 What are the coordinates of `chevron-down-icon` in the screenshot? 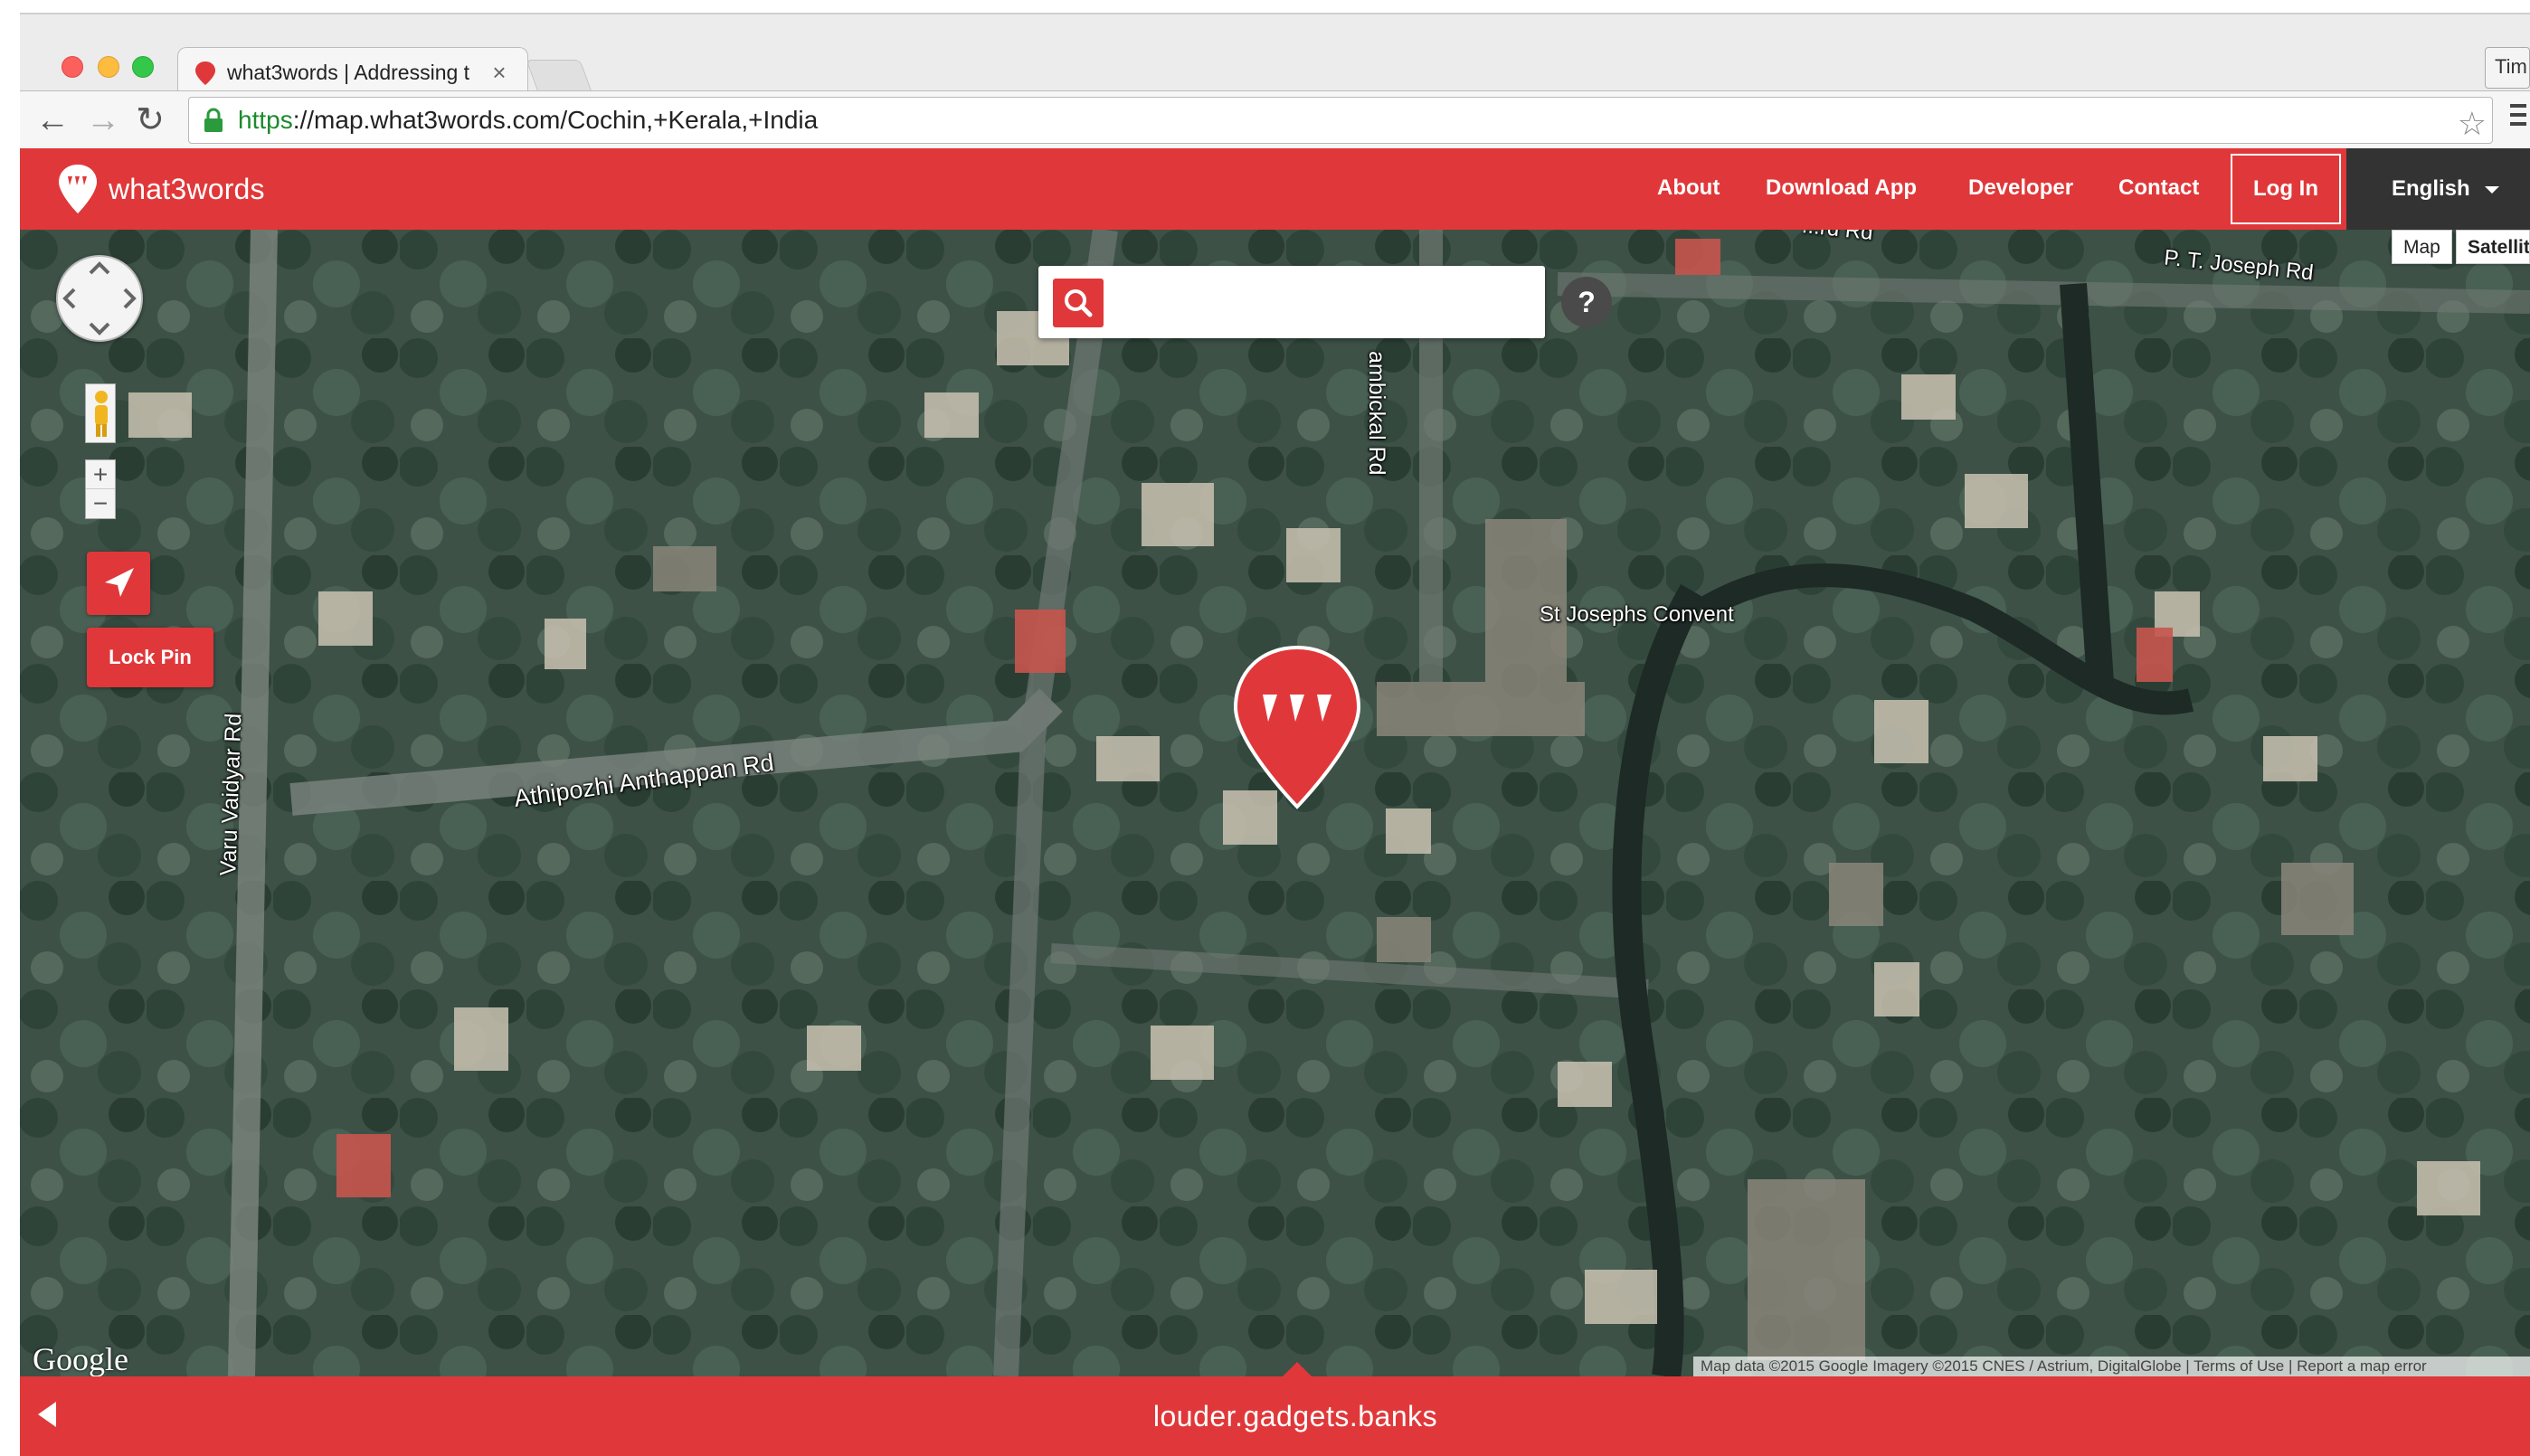 It's located at (2491, 190).